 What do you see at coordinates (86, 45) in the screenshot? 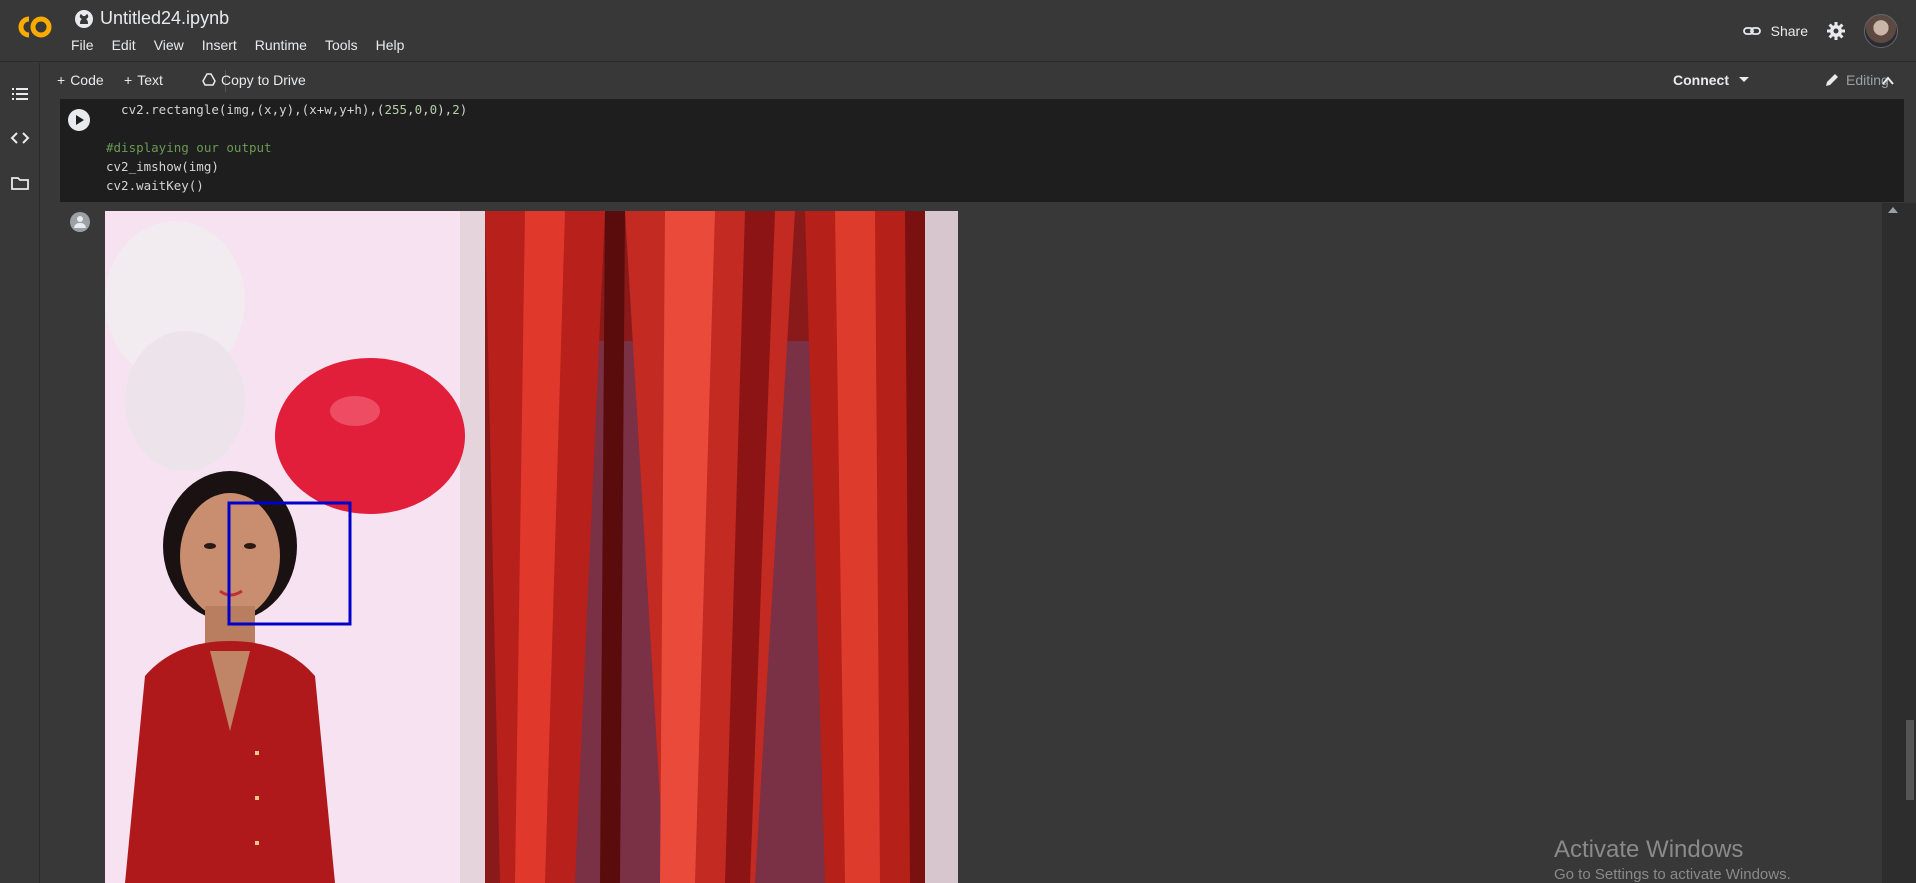
I see `menu-file: File` at bounding box center [86, 45].